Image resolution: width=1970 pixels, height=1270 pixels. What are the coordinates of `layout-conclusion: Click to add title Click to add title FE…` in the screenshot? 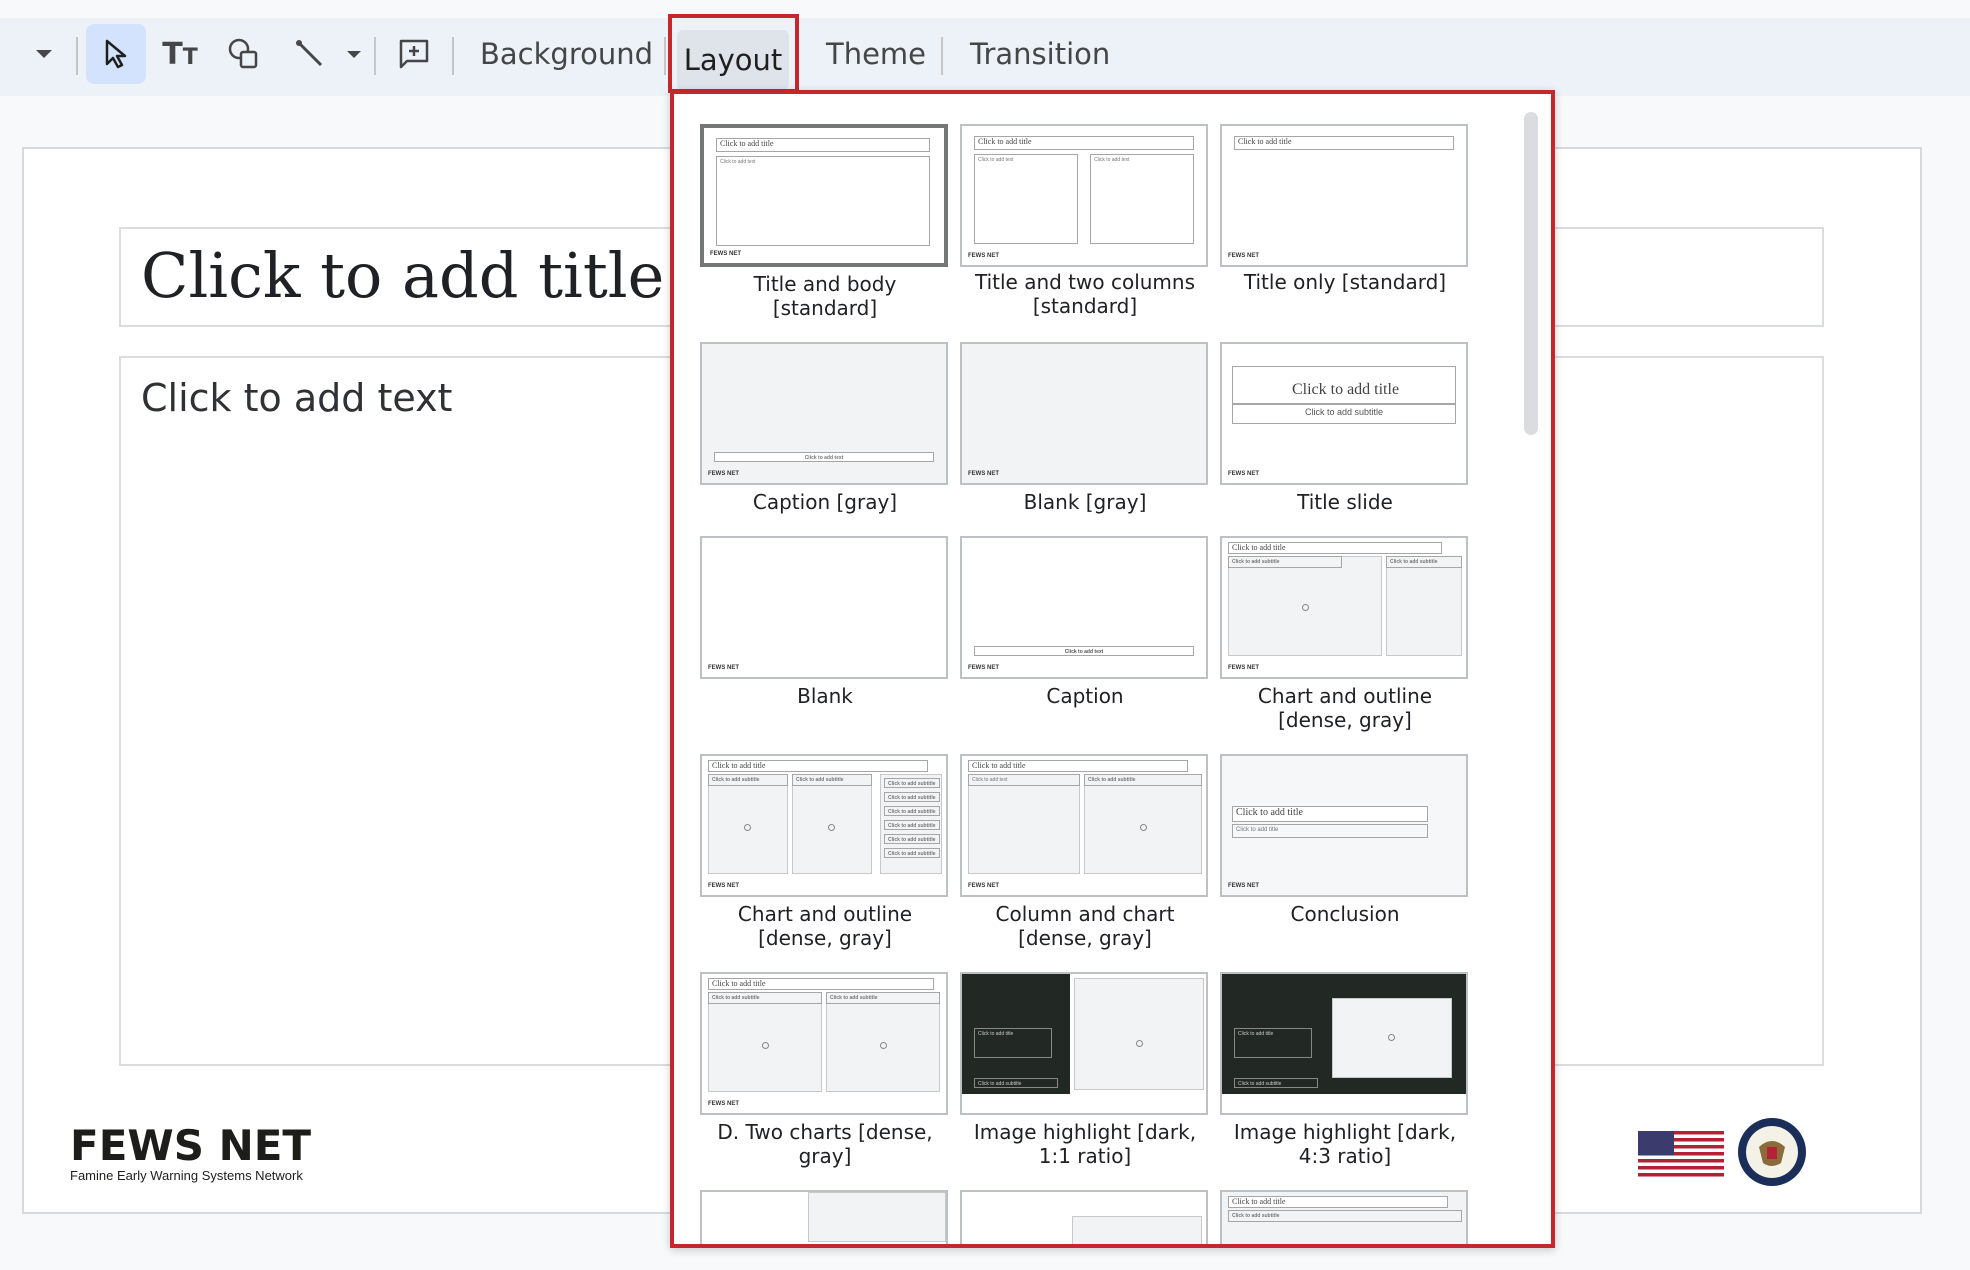 It's located at (1344, 825).